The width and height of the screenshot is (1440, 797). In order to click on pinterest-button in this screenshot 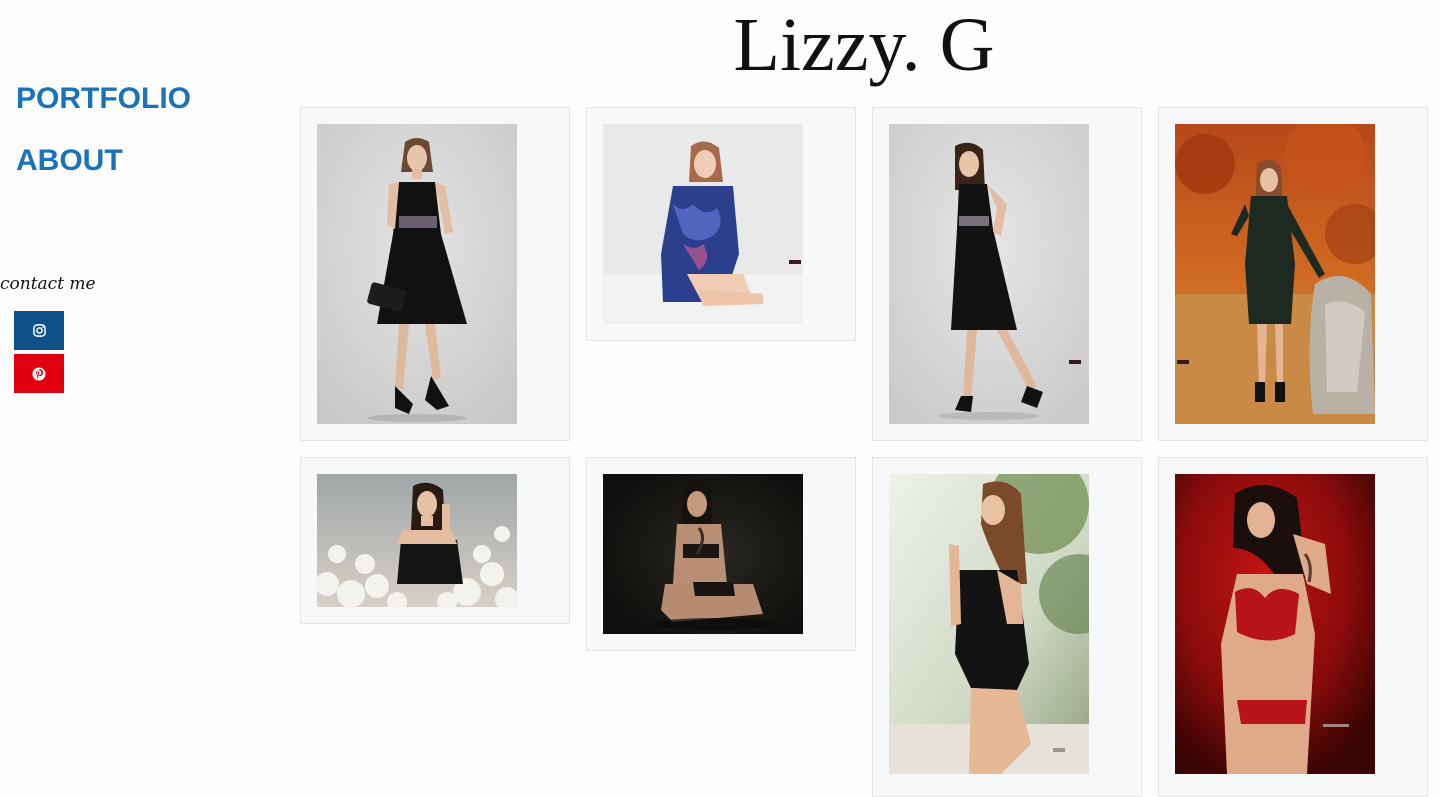, I will do `click(39, 373)`.